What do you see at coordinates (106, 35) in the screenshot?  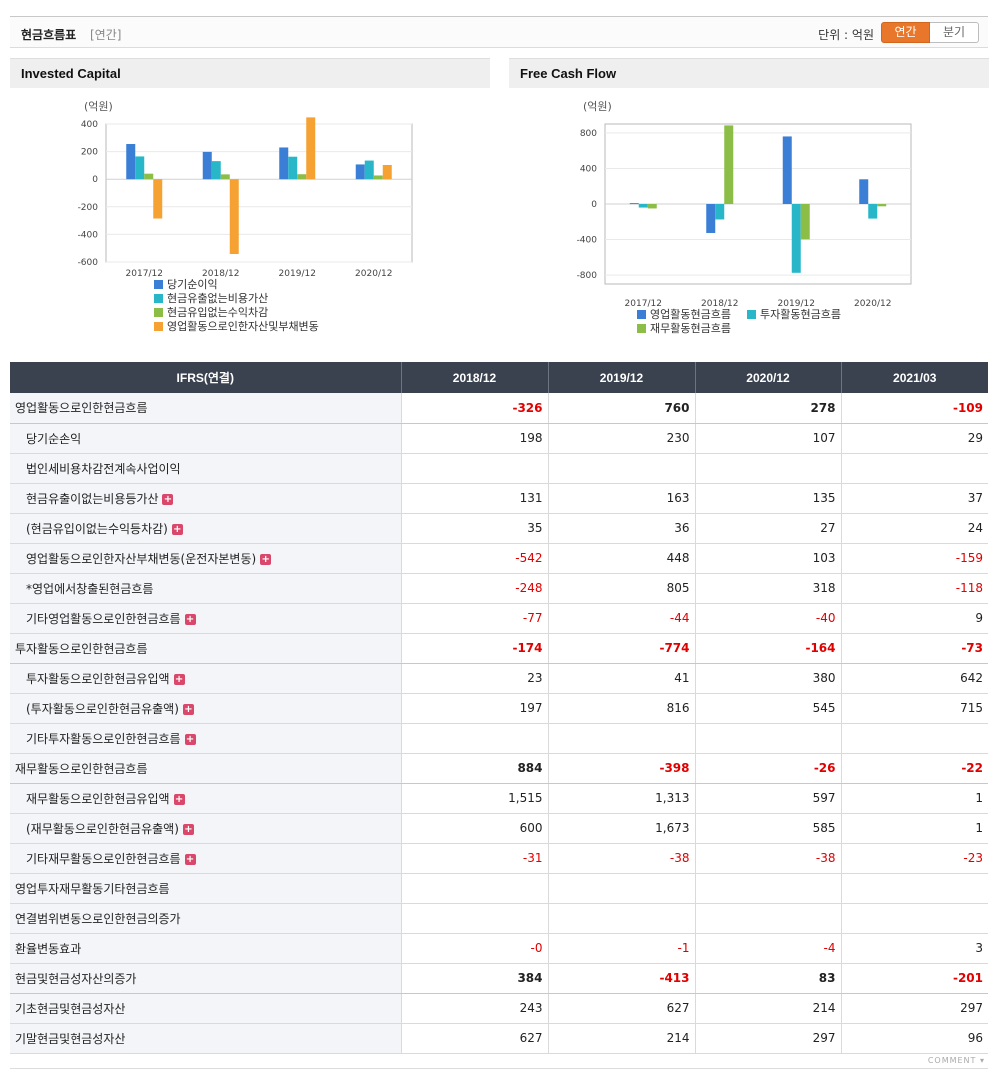 I see `period-label: [연간]` at bounding box center [106, 35].